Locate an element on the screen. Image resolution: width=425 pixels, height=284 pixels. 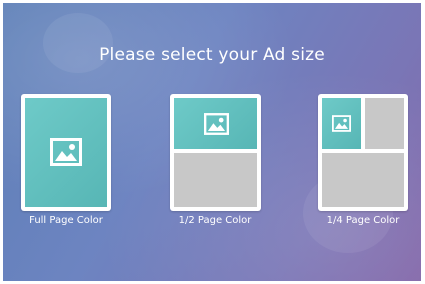
unselected-quarter-area is located at coordinates (384, 123).